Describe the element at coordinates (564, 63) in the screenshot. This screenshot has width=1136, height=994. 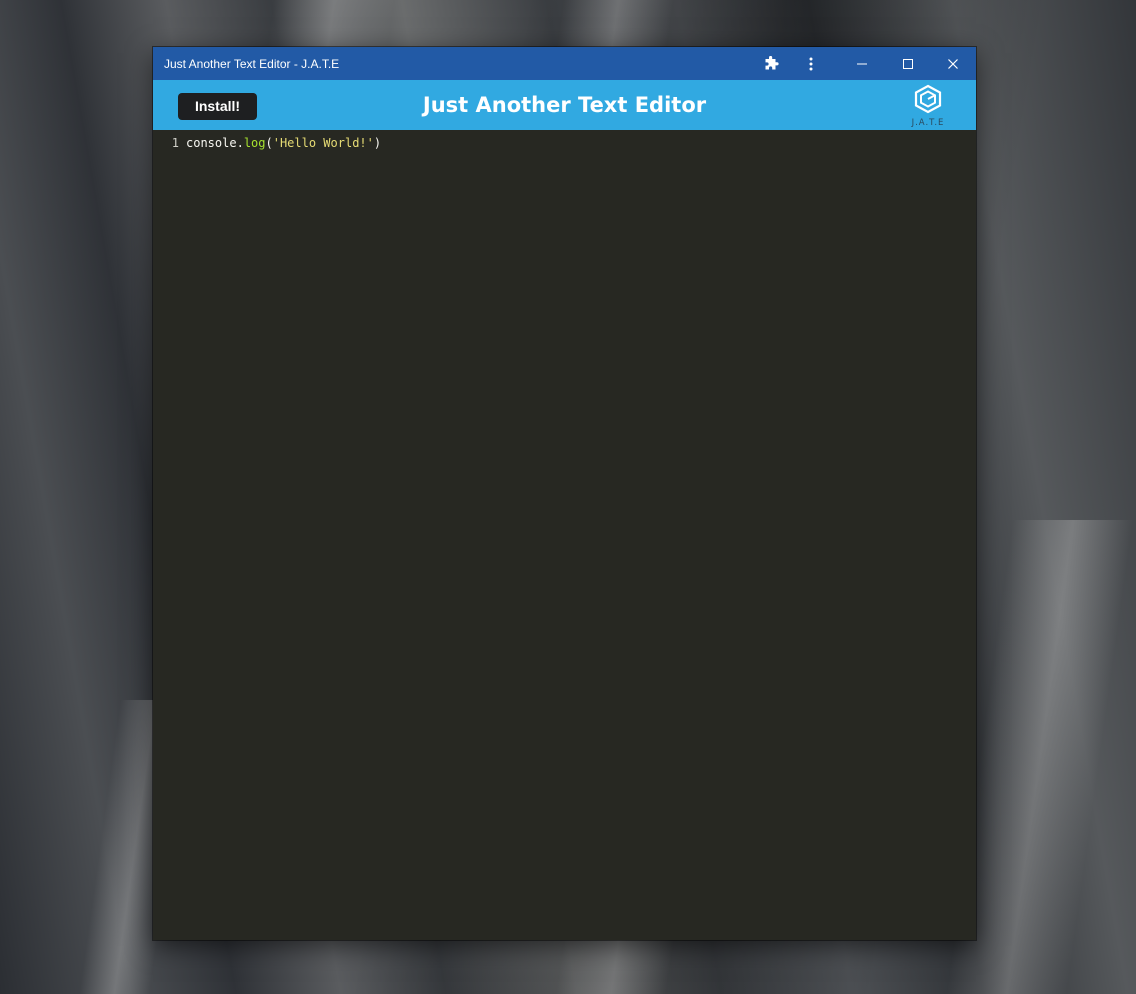
I see `window-titlebar: Just Another Text Editor - J.A.T.E` at that location.